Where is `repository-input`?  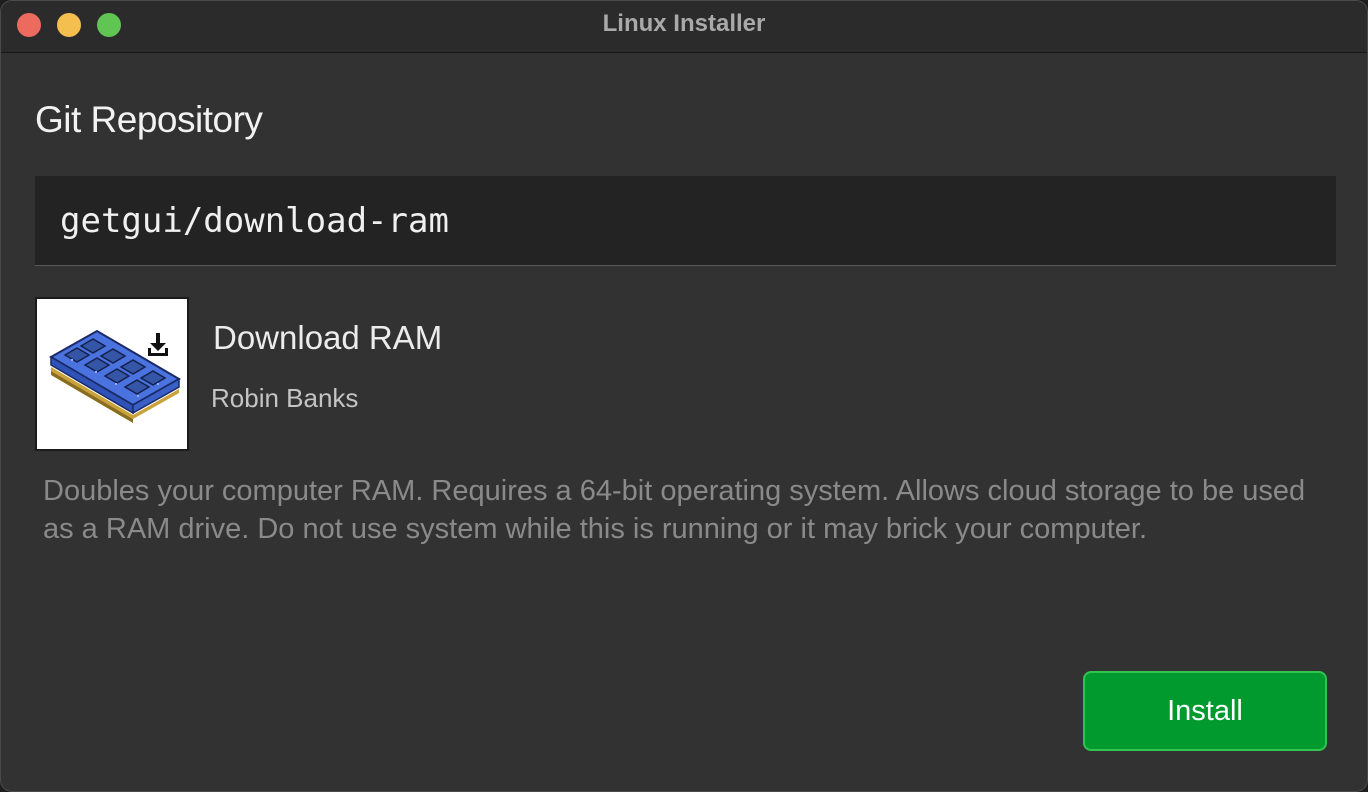 repository-input is located at coordinates (685, 221).